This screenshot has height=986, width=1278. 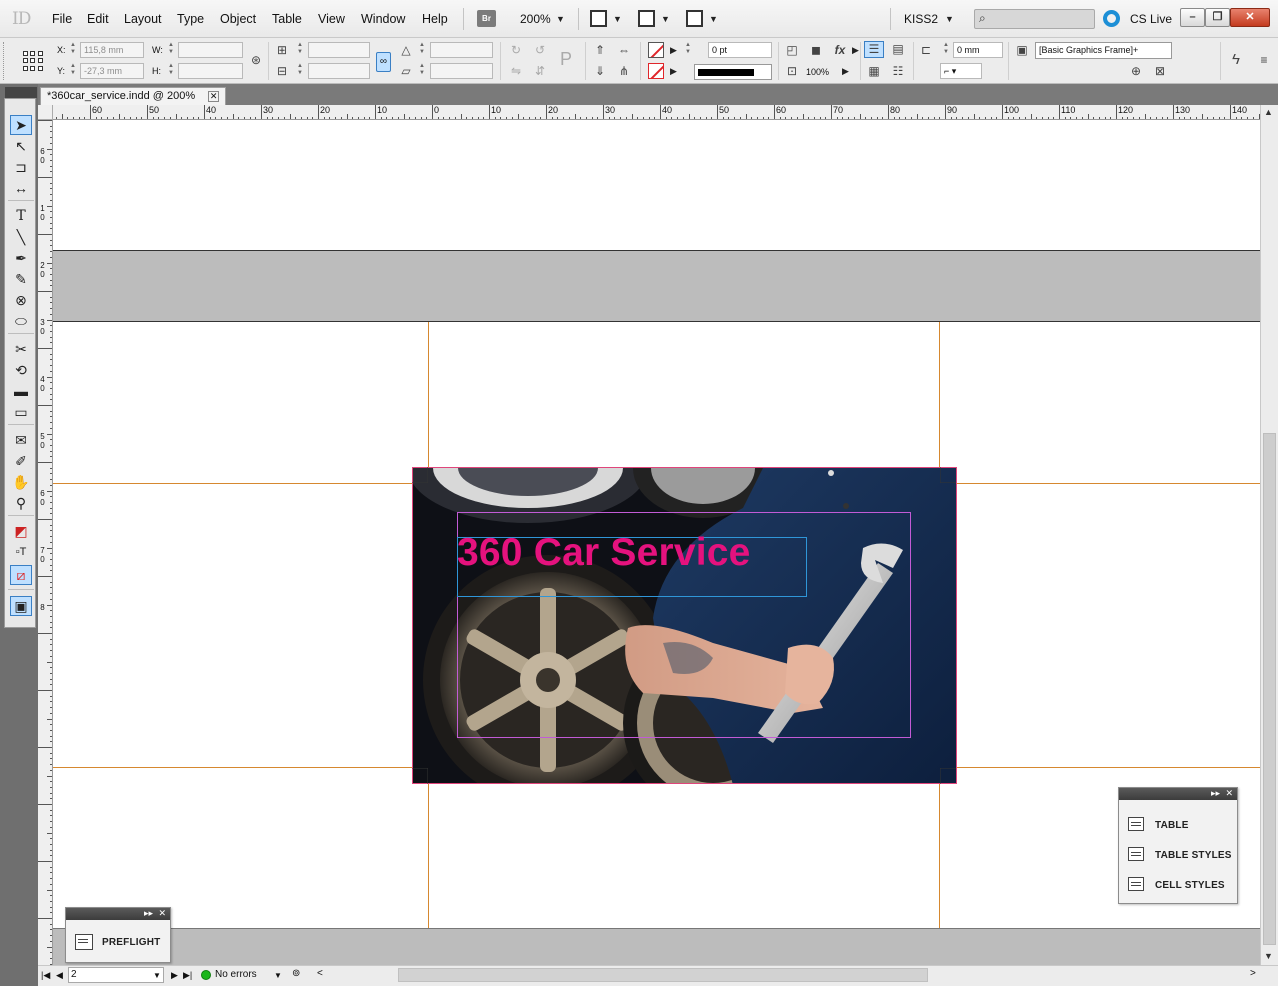 I want to click on ellipse-tool-icon: ⬭, so click(x=21, y=321).